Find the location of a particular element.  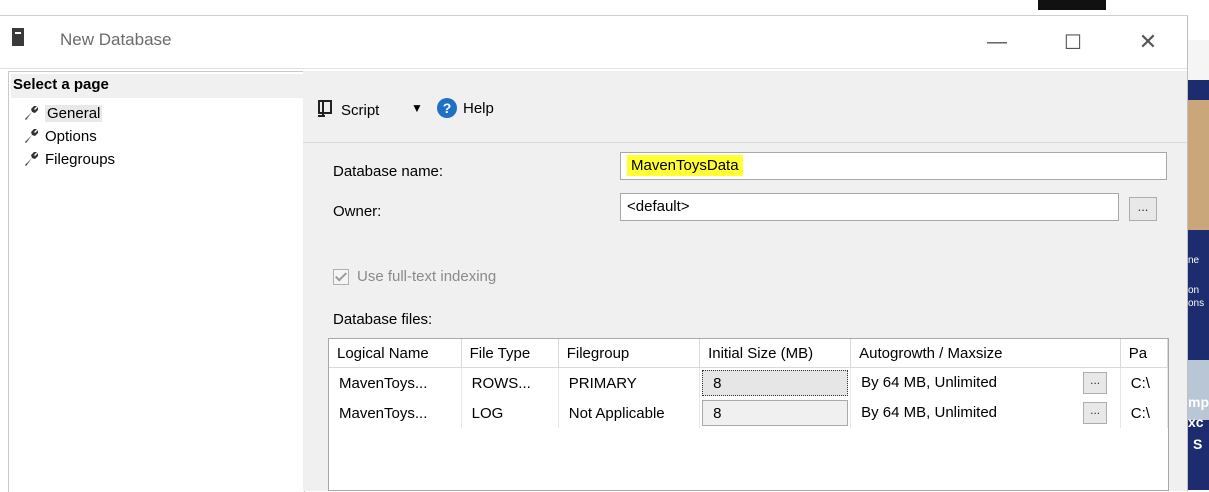

help-icon: ? is located at coordinates (447, 108).